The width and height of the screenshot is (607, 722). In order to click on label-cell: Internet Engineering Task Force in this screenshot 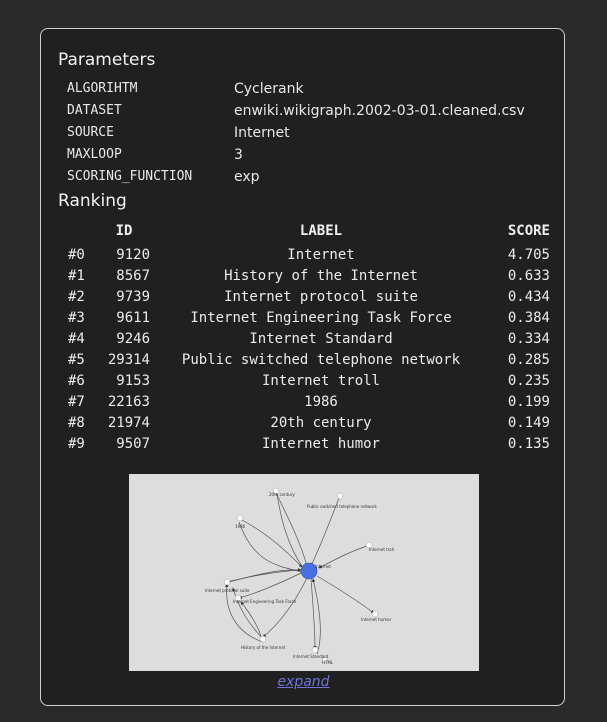, I will do `click(321, 318)`.